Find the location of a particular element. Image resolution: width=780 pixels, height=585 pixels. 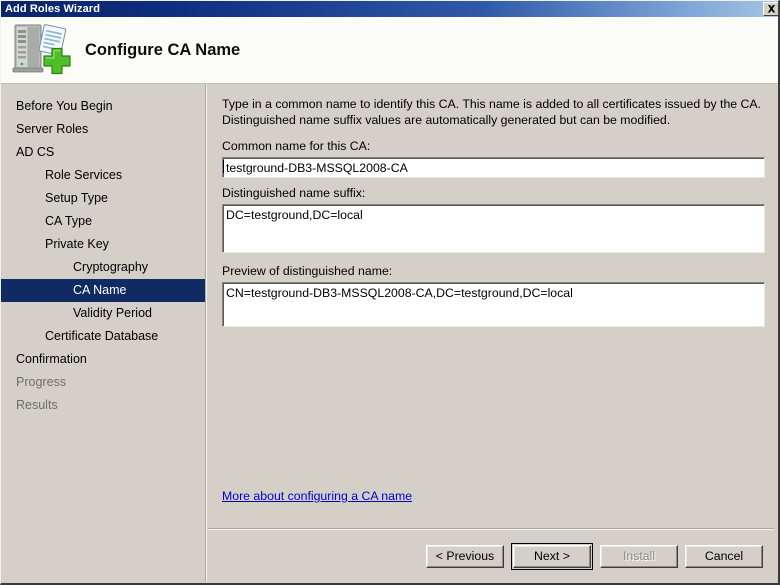

sidebar-item-cryptography: Cryptography is located at coordinates (103, 267).